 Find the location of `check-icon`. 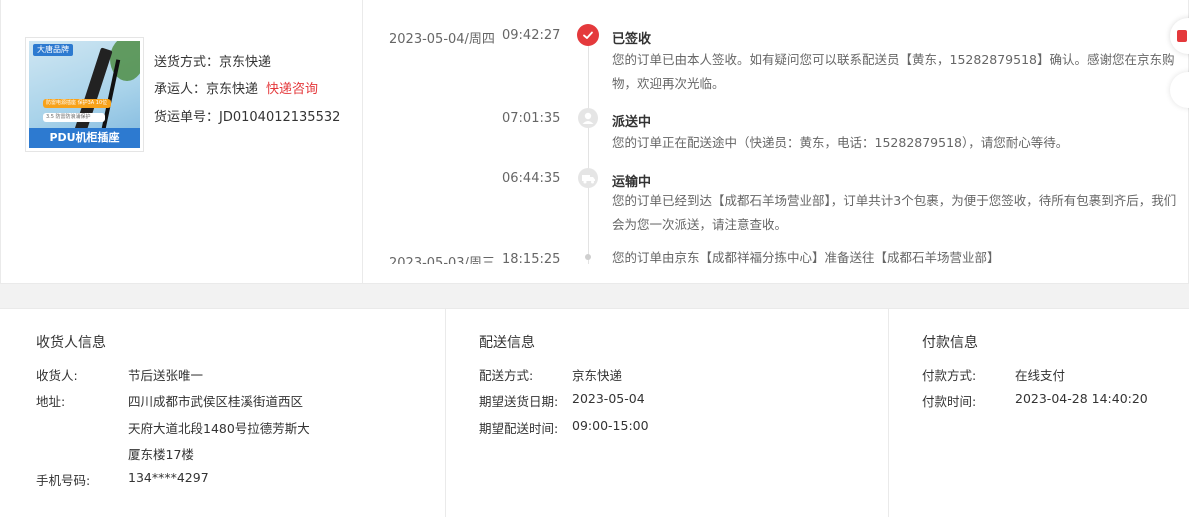

check-icon is located at coordinates (588, 35).